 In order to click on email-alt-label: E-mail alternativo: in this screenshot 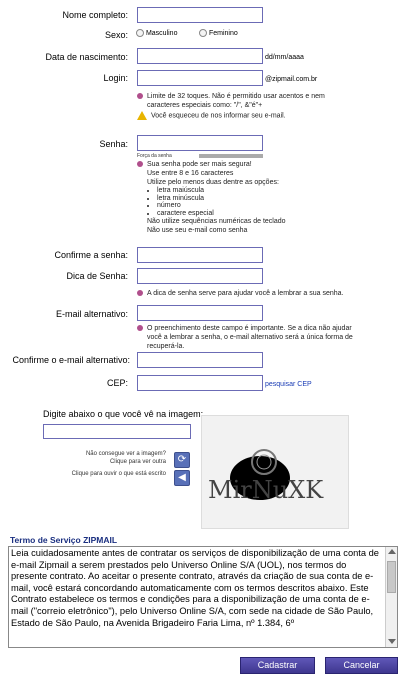, I will do `click(91, 314)`.